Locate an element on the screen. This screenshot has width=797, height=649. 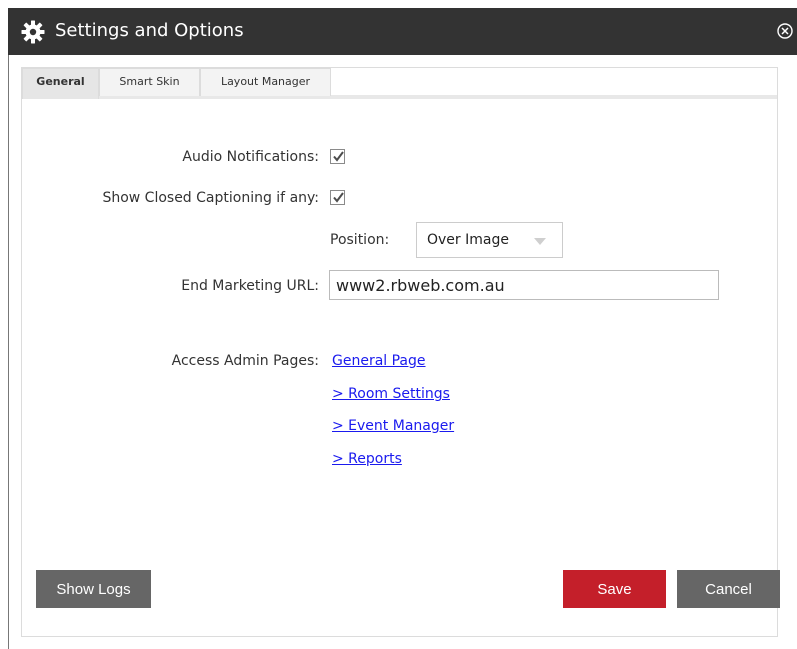
admin-pages-label: Access Admin Pages: is located at coordinates (245, 361).